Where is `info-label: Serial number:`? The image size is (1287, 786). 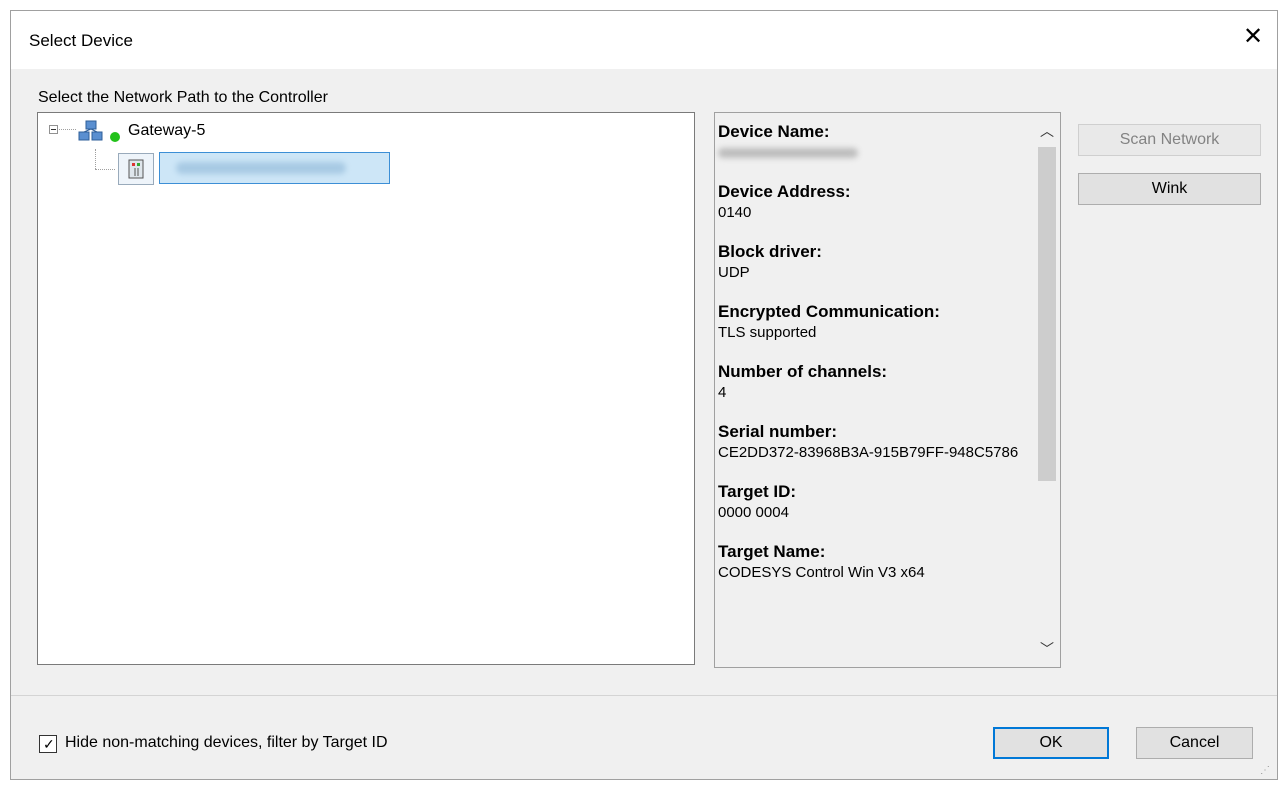
info-label: Serial number: is located at coordinates (778, 431).